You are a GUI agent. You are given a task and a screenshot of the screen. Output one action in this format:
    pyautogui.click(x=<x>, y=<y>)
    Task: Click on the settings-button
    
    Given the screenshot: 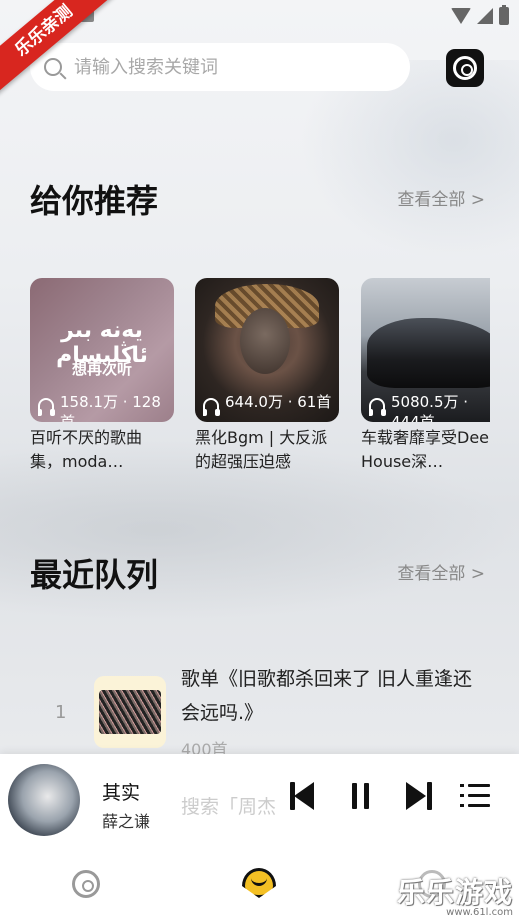 What is the action you would take?
    pyautogui.click(x=465, y=68)
    